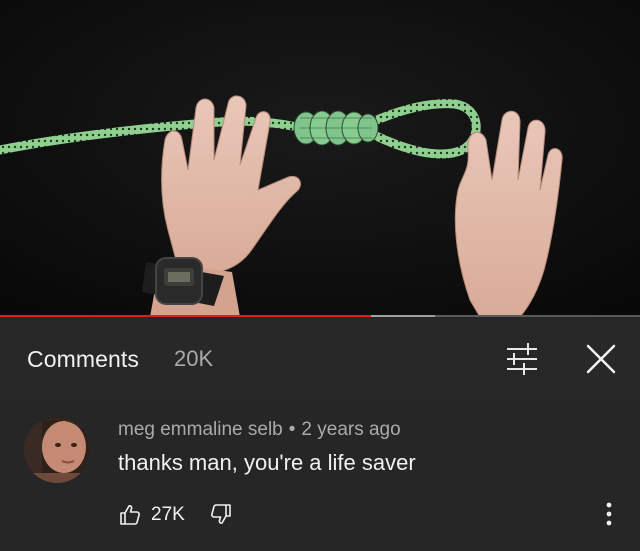 The width and height of the screenshot is (640, 551). What do you see at coordinates (267, 462) in the screenshot?
I see `comment-text: thanks man, you're a life saver` at bounding box center [267, 462].